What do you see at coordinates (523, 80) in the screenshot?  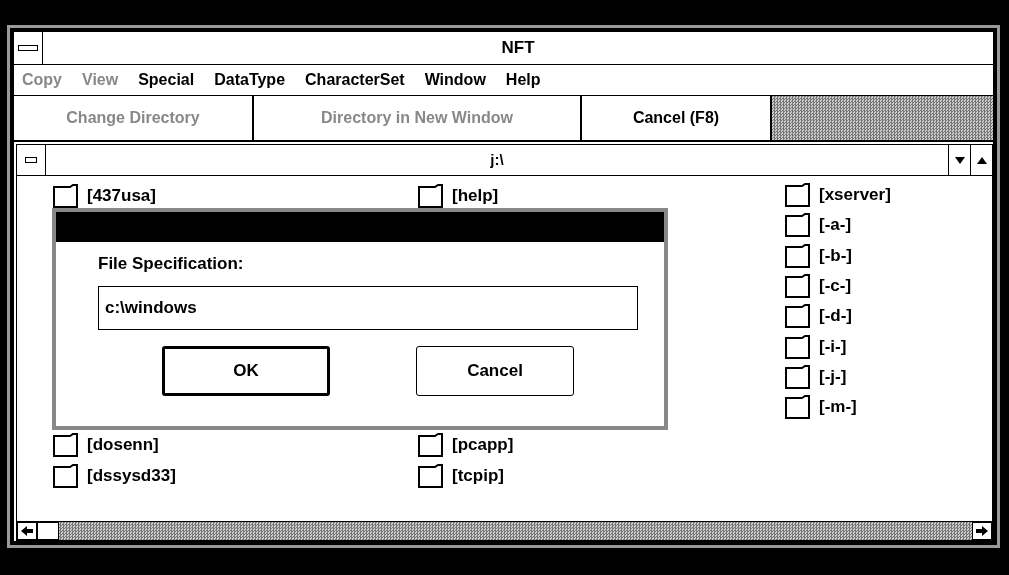 I see `menu-item: Help` at bounding box center [523, 80].